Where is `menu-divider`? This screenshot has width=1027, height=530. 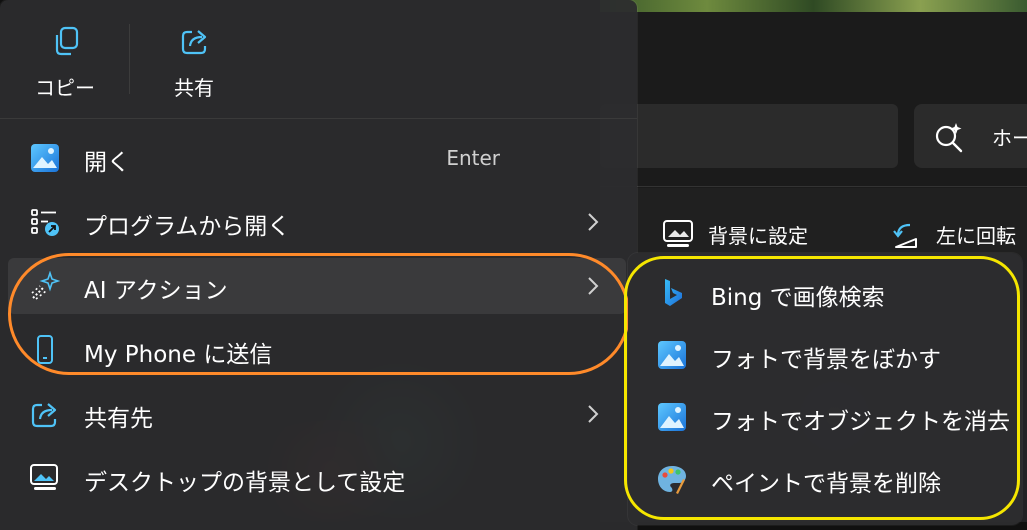 menu-divider is located at coordinates (318, 118).